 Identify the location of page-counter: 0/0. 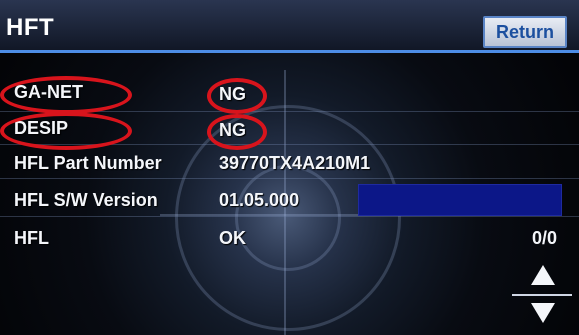
(545, 238).